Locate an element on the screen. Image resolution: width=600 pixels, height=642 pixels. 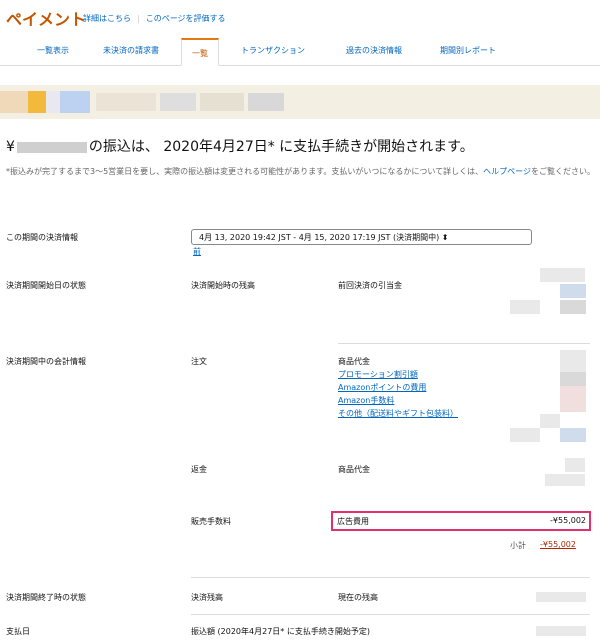
rate-page-link: このページを評価する is located at coordinates (186, 18).